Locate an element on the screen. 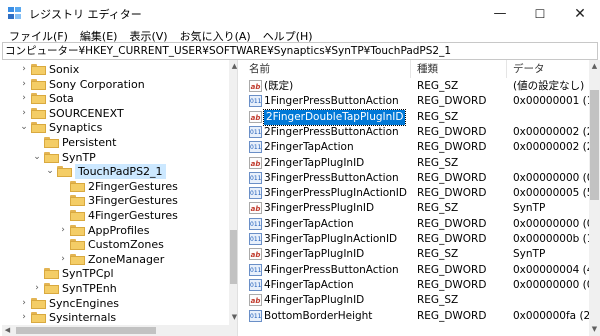  value-name: (既定) is located at coordinates (279, 86).